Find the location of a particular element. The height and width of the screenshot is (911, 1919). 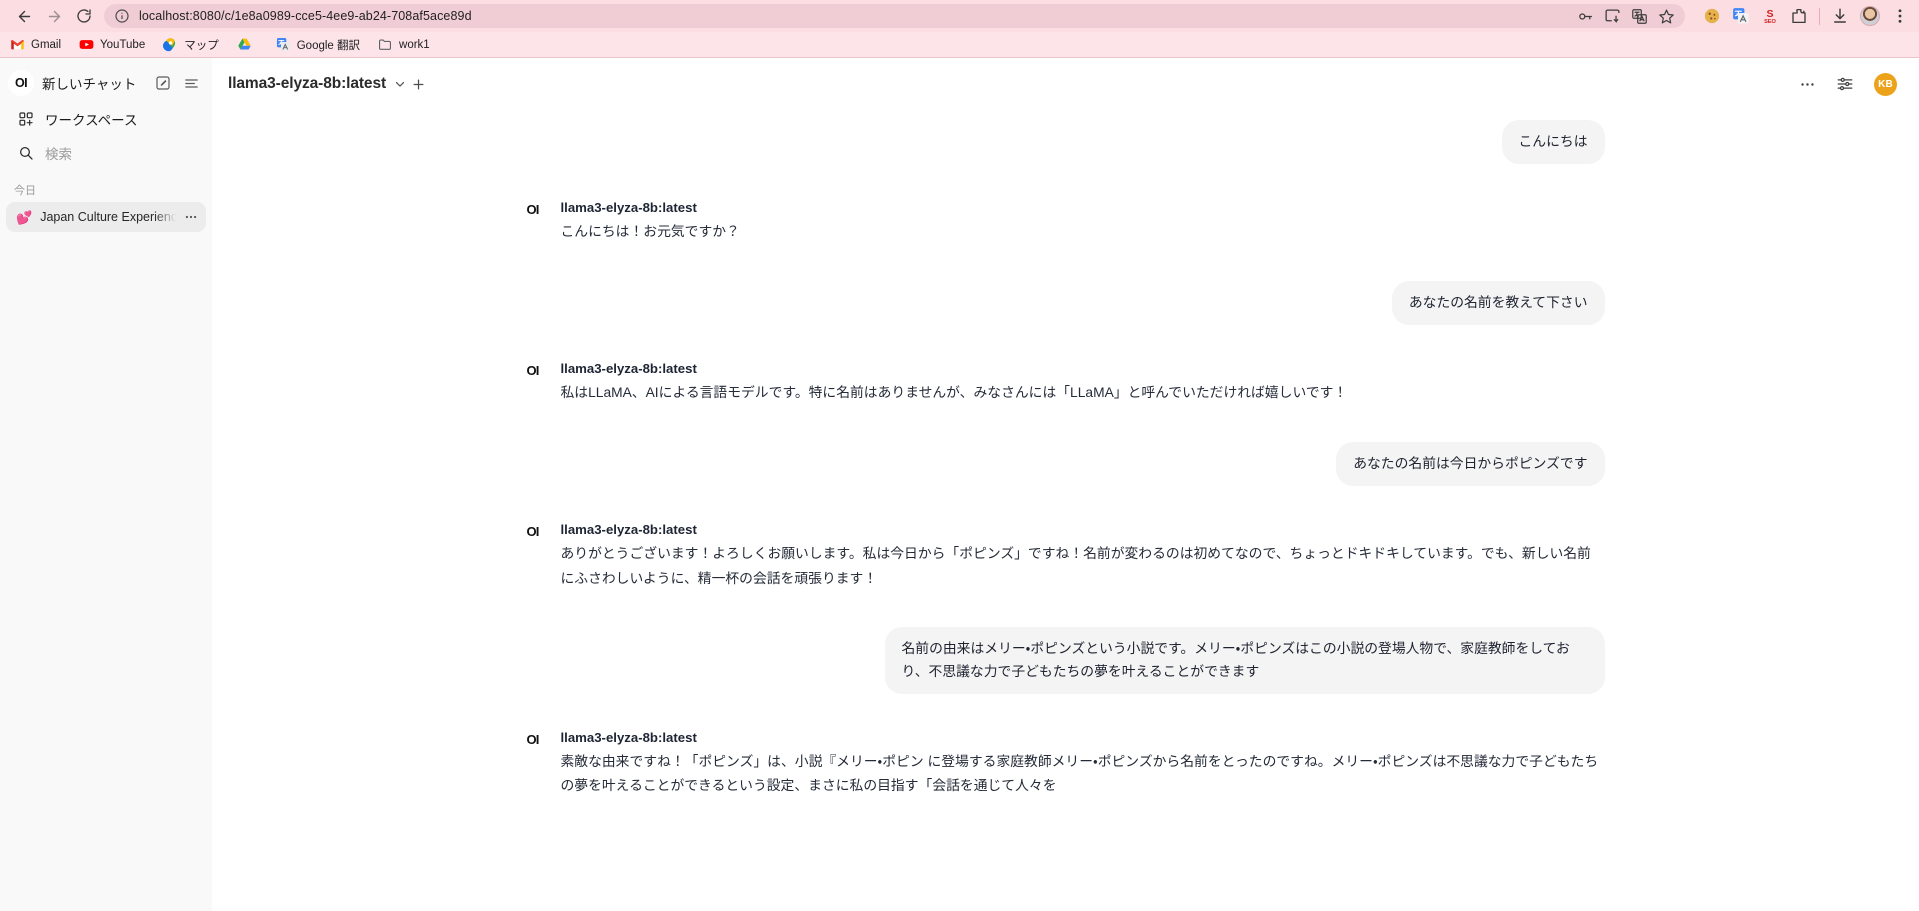

bookmark-folder-work1: work1 is located at coordinates (404, 44).